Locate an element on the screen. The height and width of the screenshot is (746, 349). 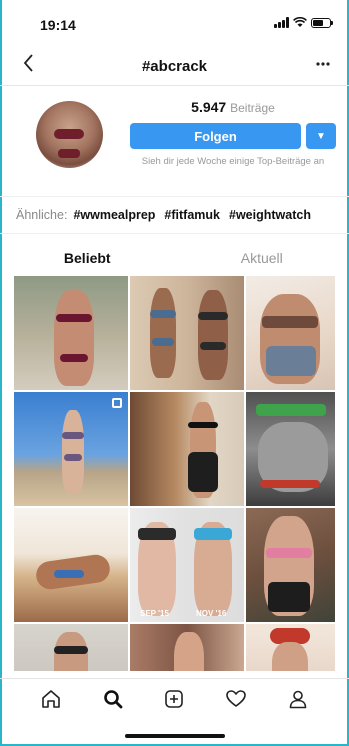
add-post-icon is located at coordinates (174, 699).